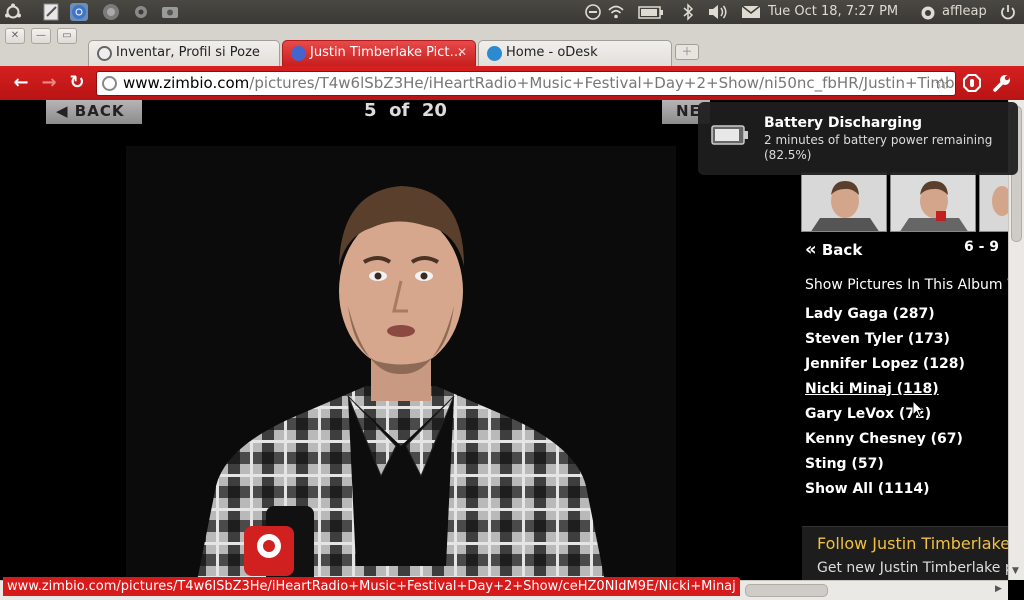 This screenshot has height=600, width=1024. What do you see at coordinates (462, 52) in the screenshot?
I see `tab-close-icon: ✕` at bounding box center [462, 52].